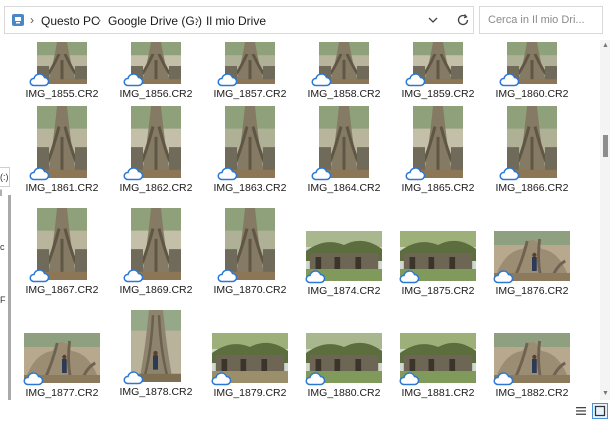  Describe the element at coordinates (5, 177) in the screenshot. I see `nav-pane-tab: (:)` at that location.